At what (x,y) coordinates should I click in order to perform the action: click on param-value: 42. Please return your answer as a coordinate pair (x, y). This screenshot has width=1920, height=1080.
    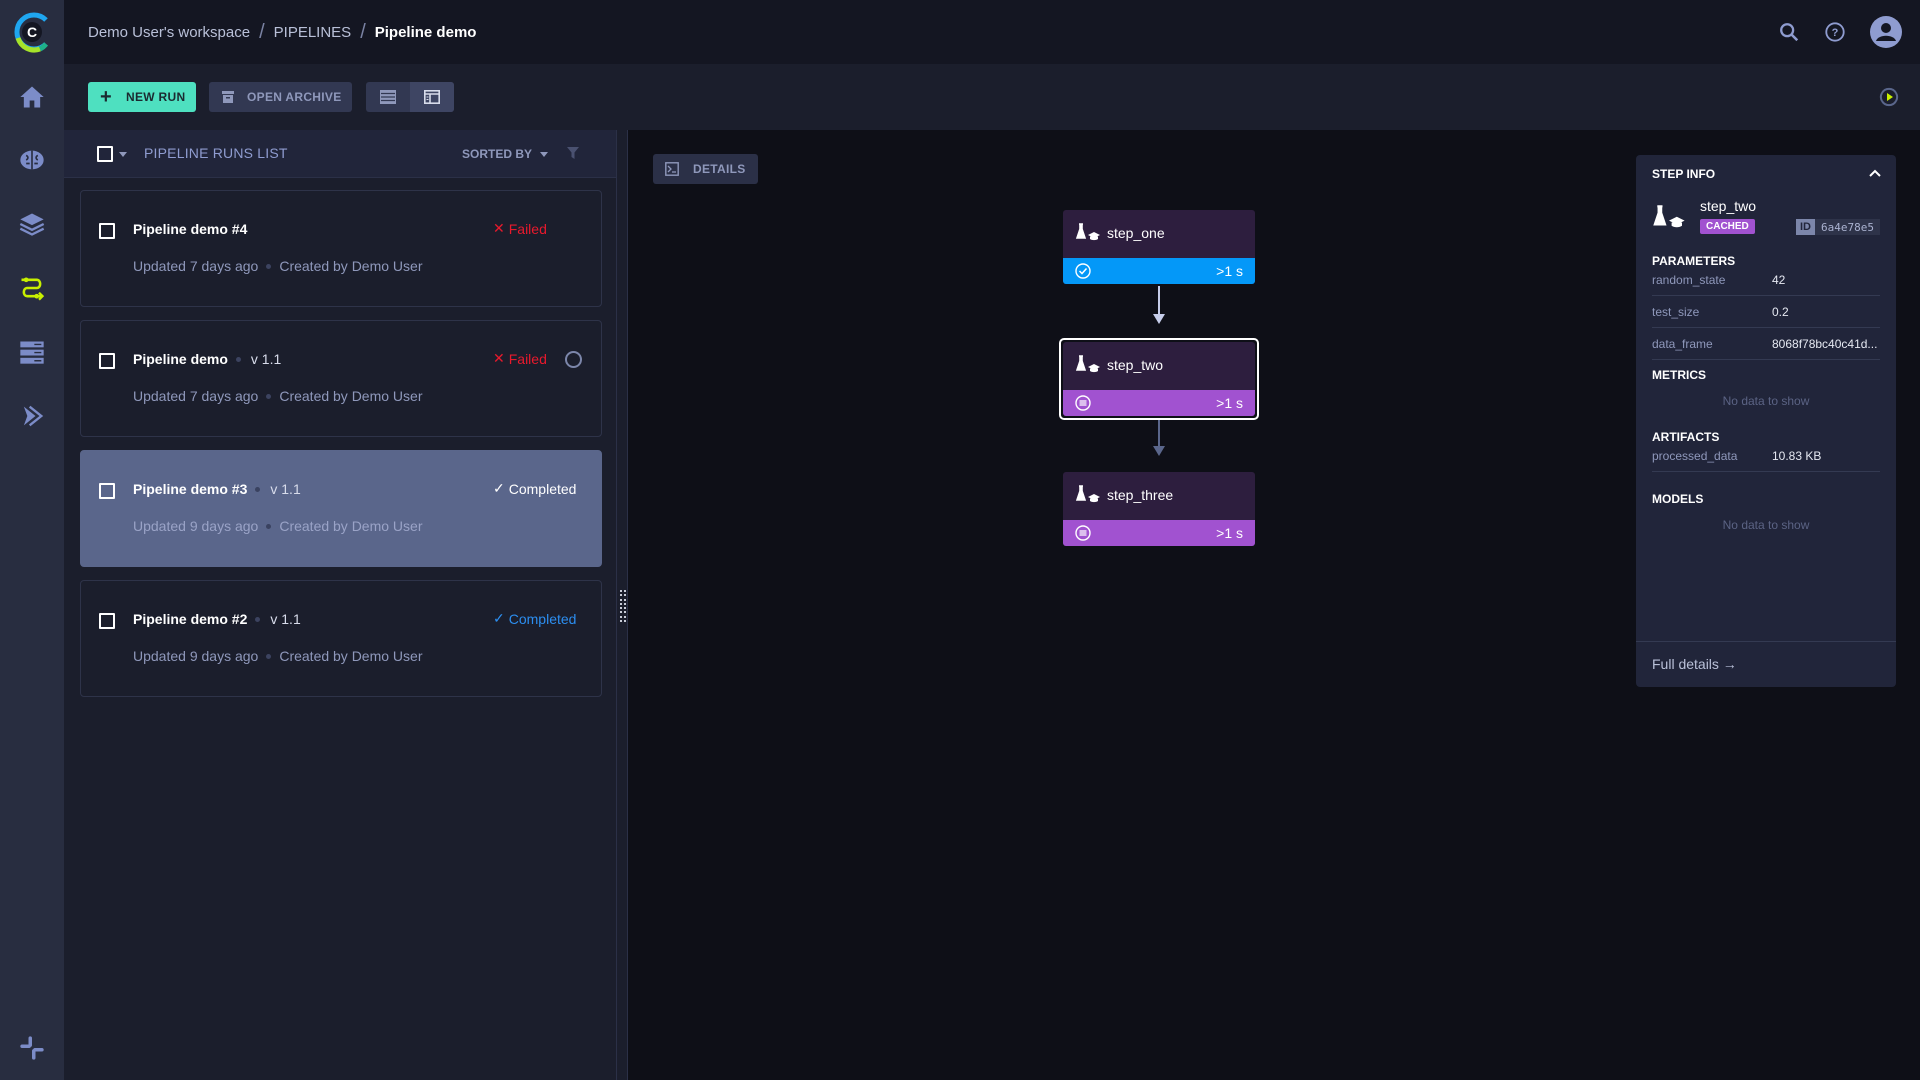
    Looking at the image, I should click on (1779, 279).